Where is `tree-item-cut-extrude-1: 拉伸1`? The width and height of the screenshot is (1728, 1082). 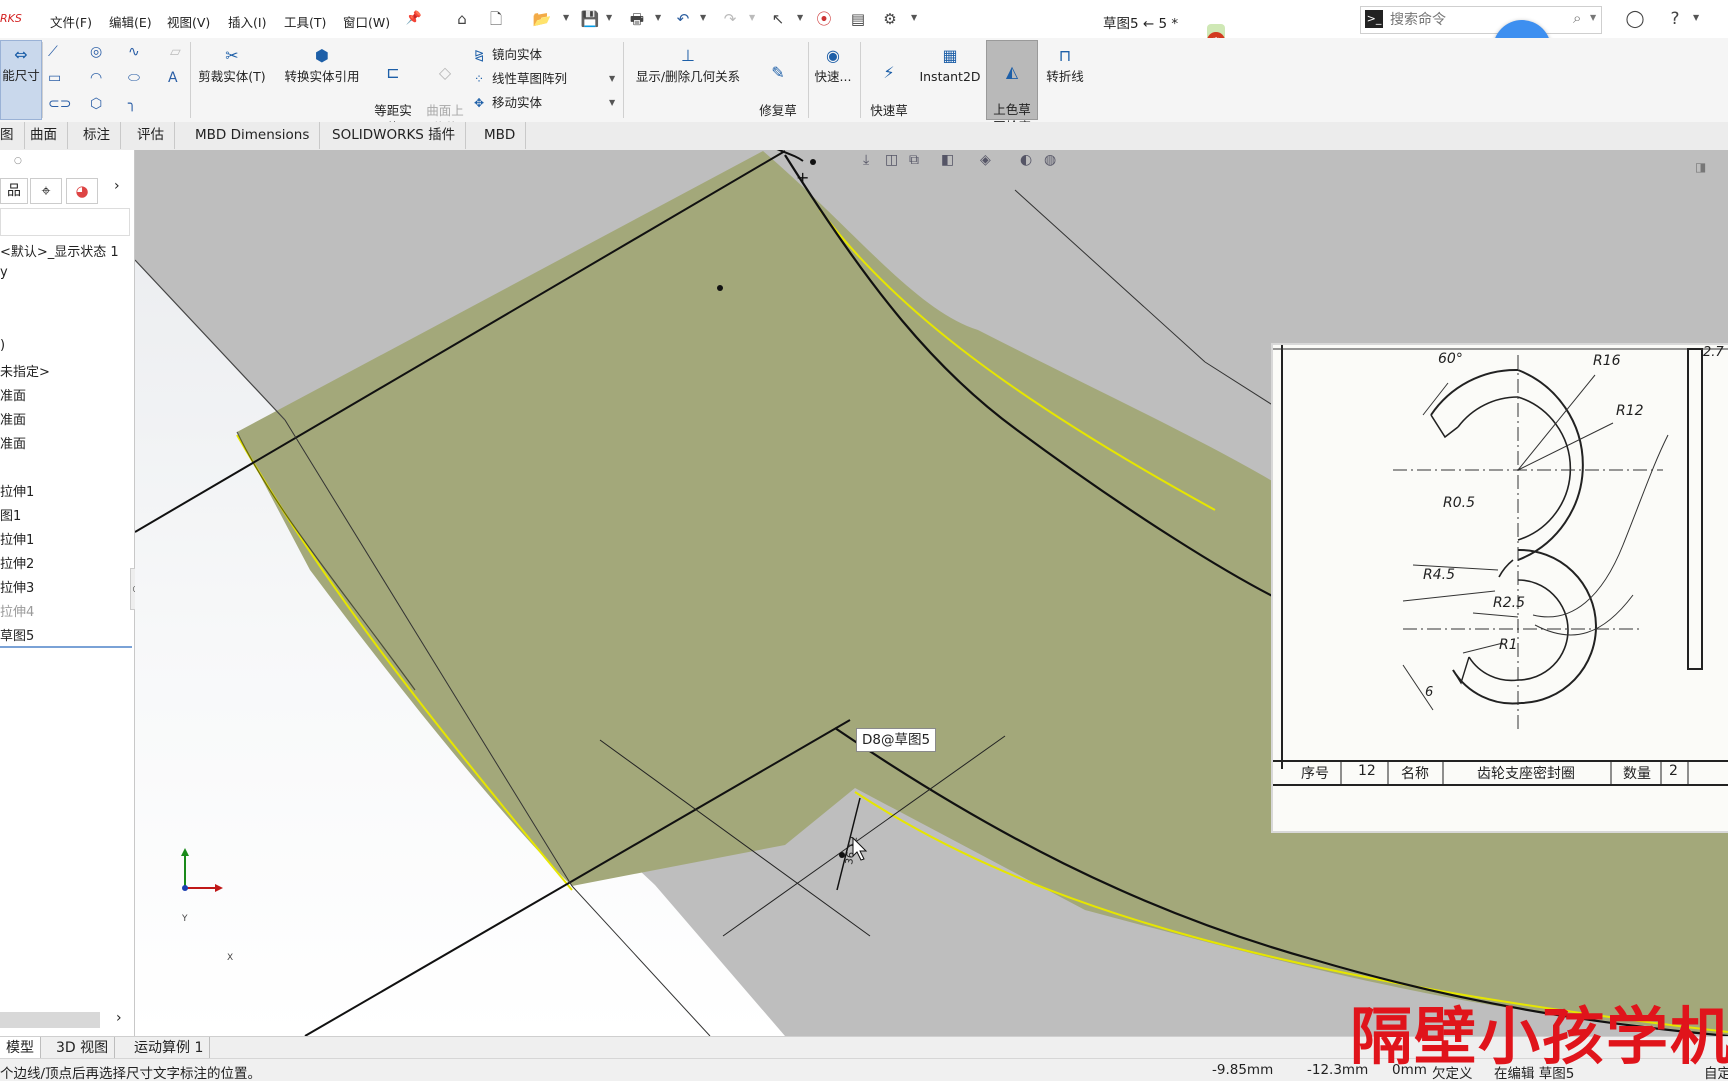 tree-item-cut-extrude-1: 拉伸1 is located at coordinates (17, 538).